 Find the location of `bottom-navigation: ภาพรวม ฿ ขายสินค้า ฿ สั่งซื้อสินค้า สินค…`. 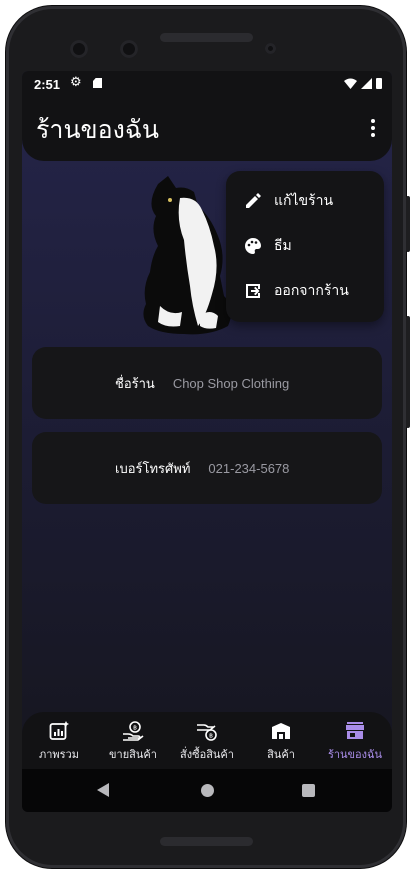

bottom-navigation: ภาพรวม ฿ ขายสินค้า ฿ สั่งซื้อสินค้า สินค… is located at coordinates (207, 740).